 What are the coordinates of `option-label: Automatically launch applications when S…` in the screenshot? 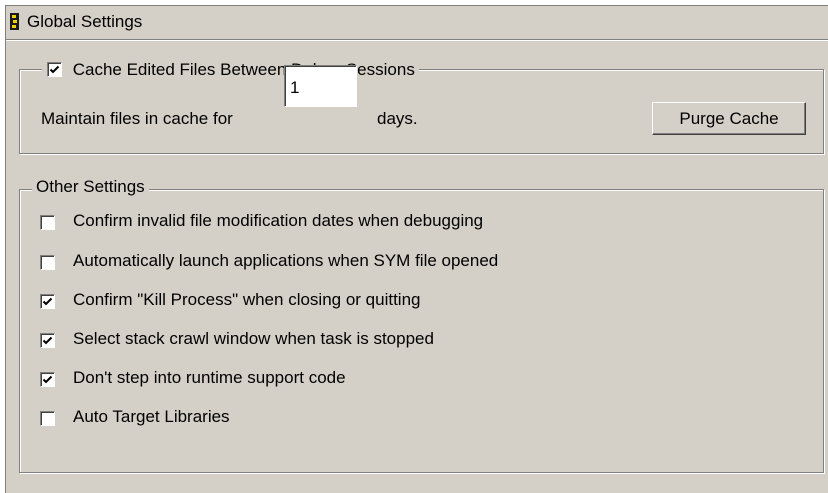 It's located at (286, 260).